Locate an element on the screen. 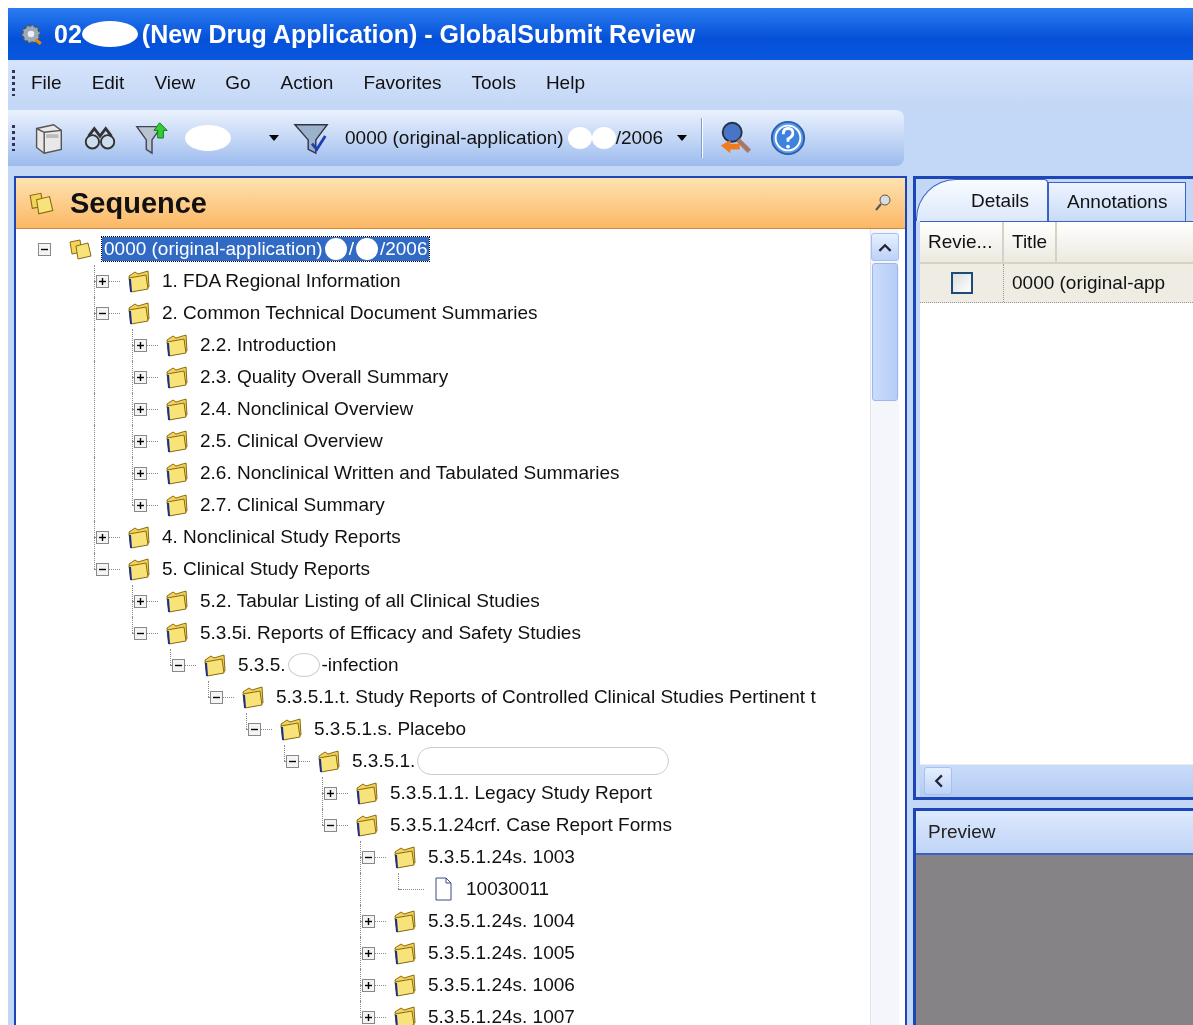 The width and height of the screenshot is (1193, 1025). tree-item: 10030011 is located at coordinates (508, 889).